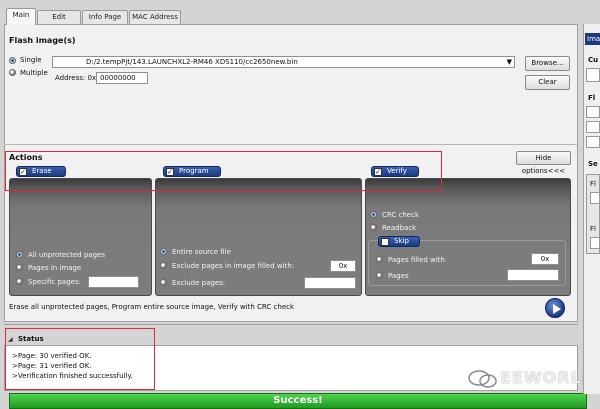 The height and width of the screenshot is (409, 600). What do you see at coordinates (59, 17) in the screenshot?
I see `tab-edit: Edit` at bounding box center [59, 17].